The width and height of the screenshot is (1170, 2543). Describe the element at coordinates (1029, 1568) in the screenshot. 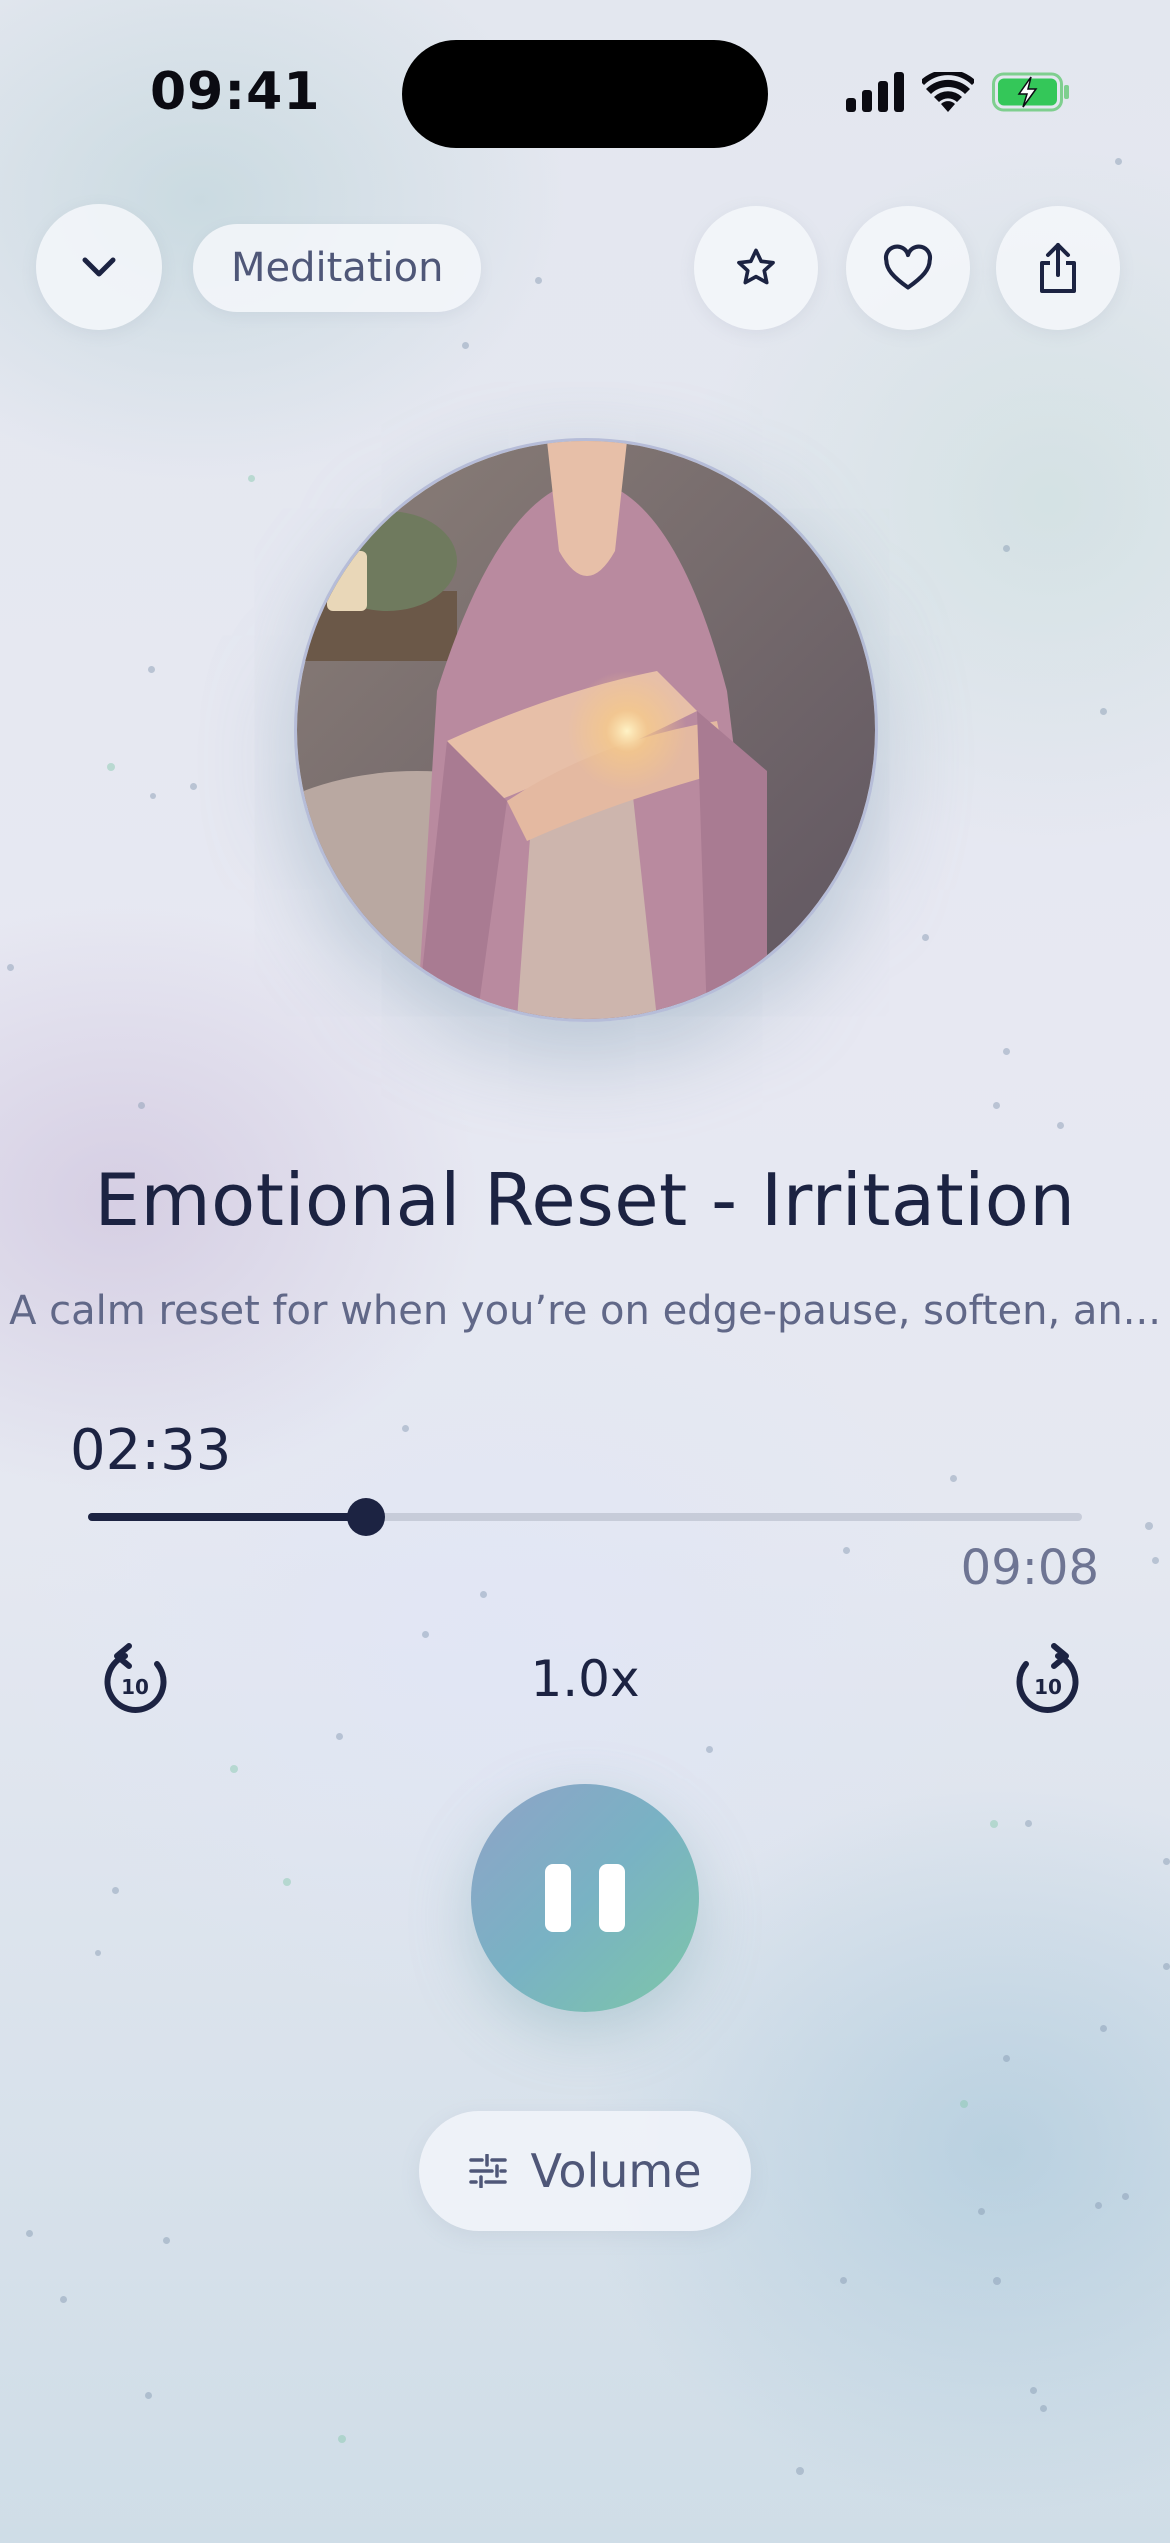

I see `total-duration: 09:08` at that location.